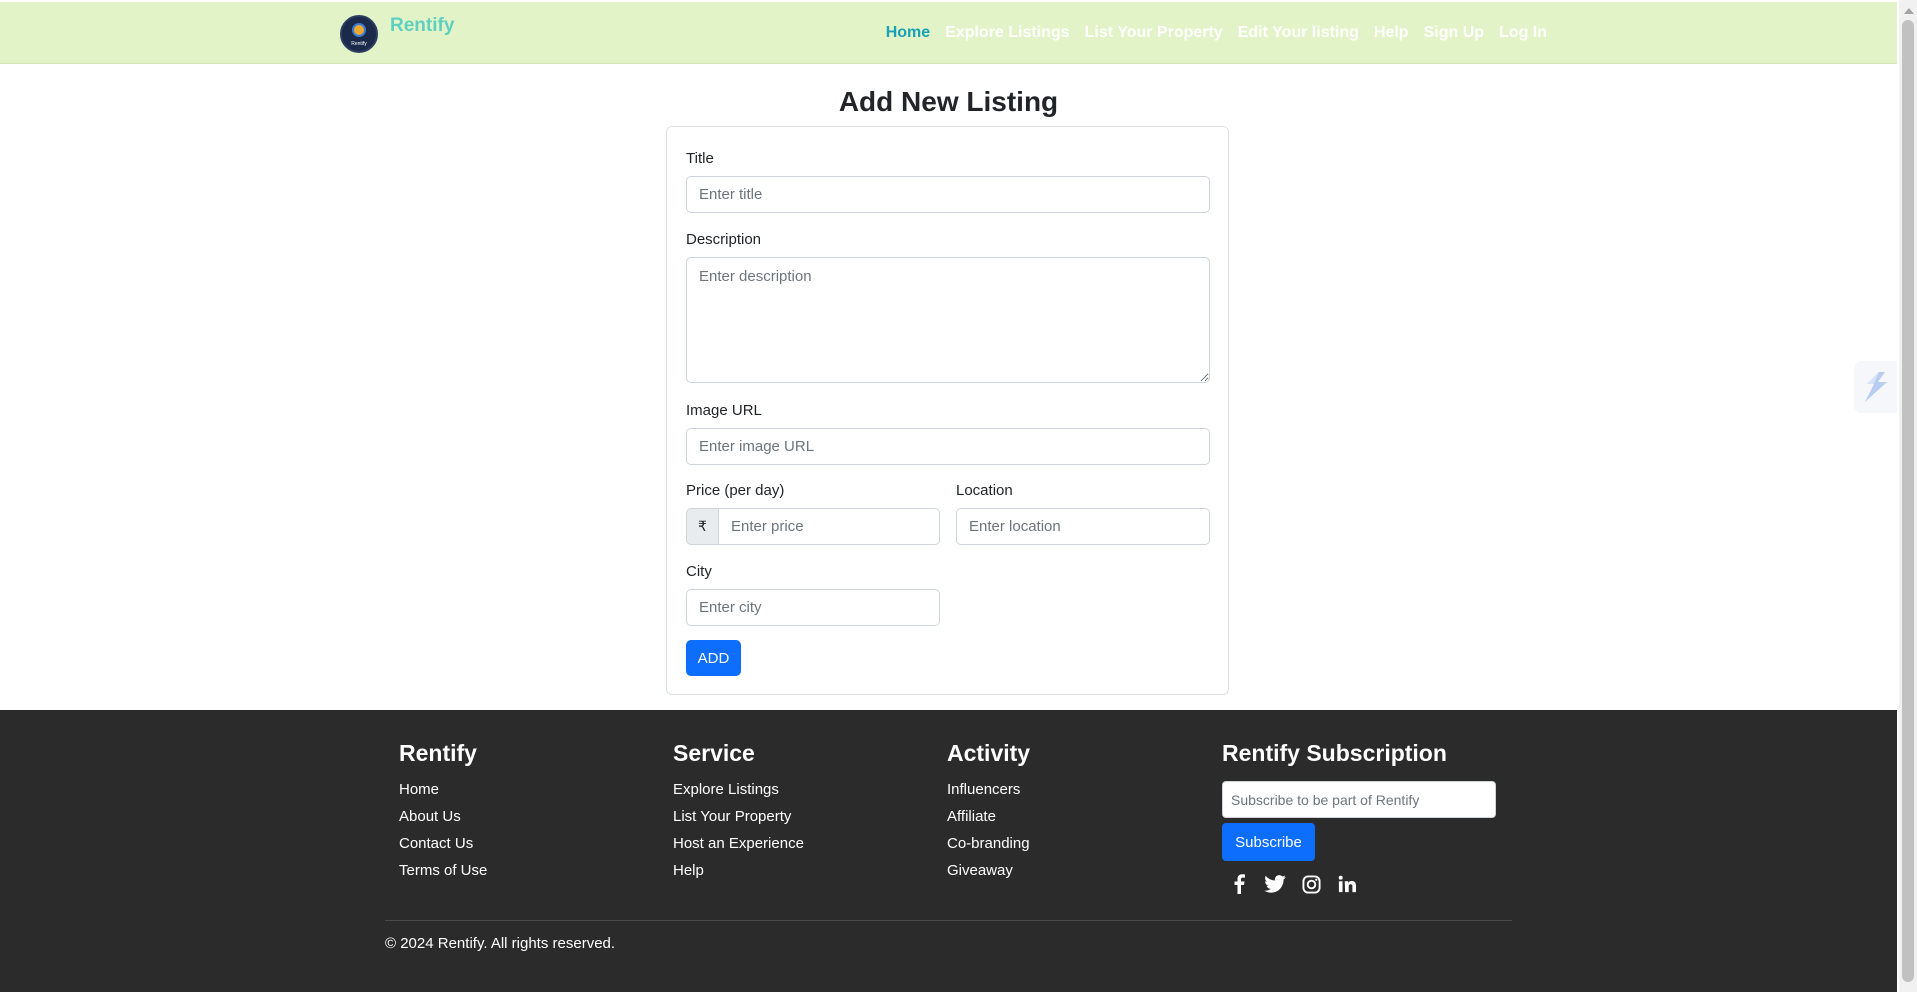 The image size is (1917, 992). I want to click on brand: Rentify Rentify, so click(397, 34).